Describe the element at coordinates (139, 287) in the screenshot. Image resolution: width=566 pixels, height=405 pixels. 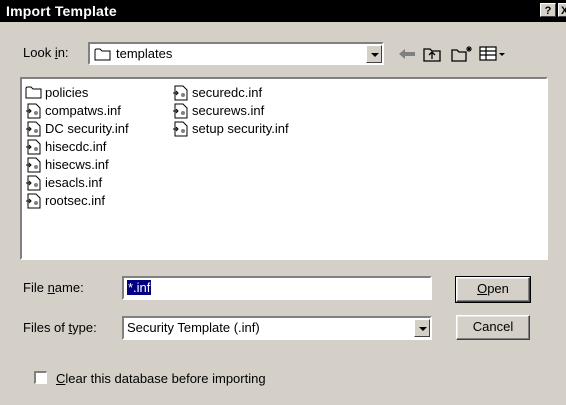
I see `file-name-value: *.inf` at that location.